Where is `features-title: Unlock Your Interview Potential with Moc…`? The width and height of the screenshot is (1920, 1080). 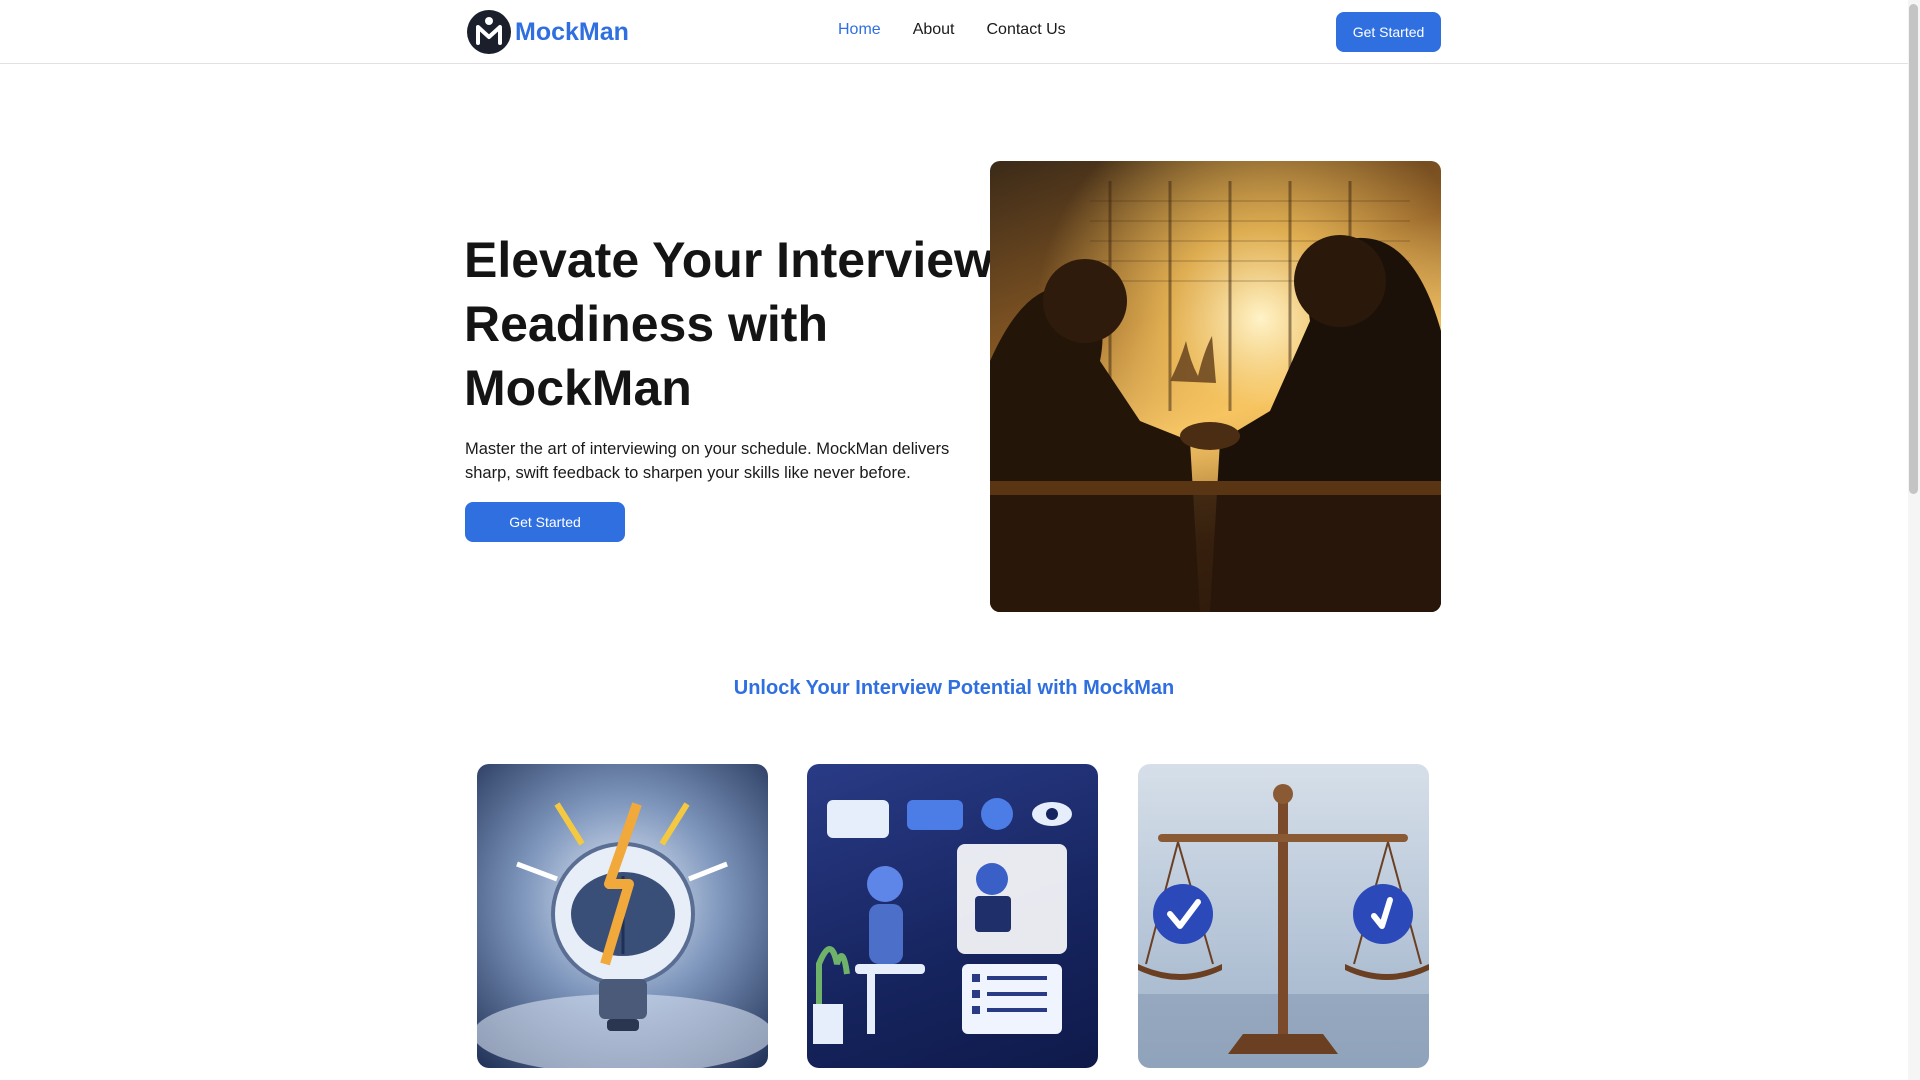
features-title: Unlock Your Interview Potential with Moc… is located at coordinates (954, 688).